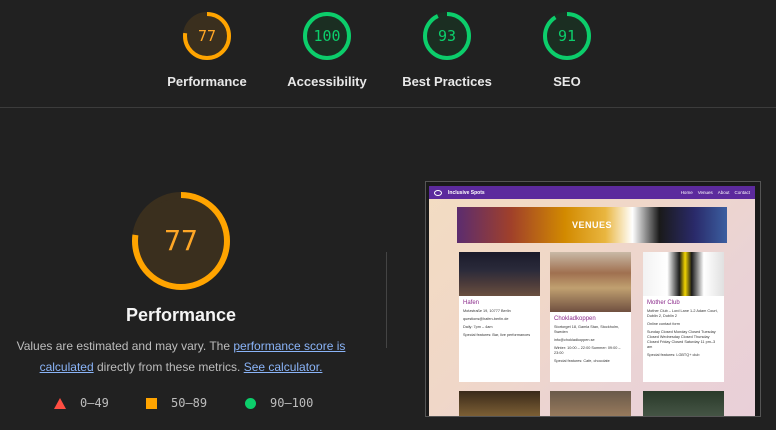  What do you see at coordinates (189, 403) in the screenshot?
I see `legend-average-range: 50–89` at bounding box center [189, 403].